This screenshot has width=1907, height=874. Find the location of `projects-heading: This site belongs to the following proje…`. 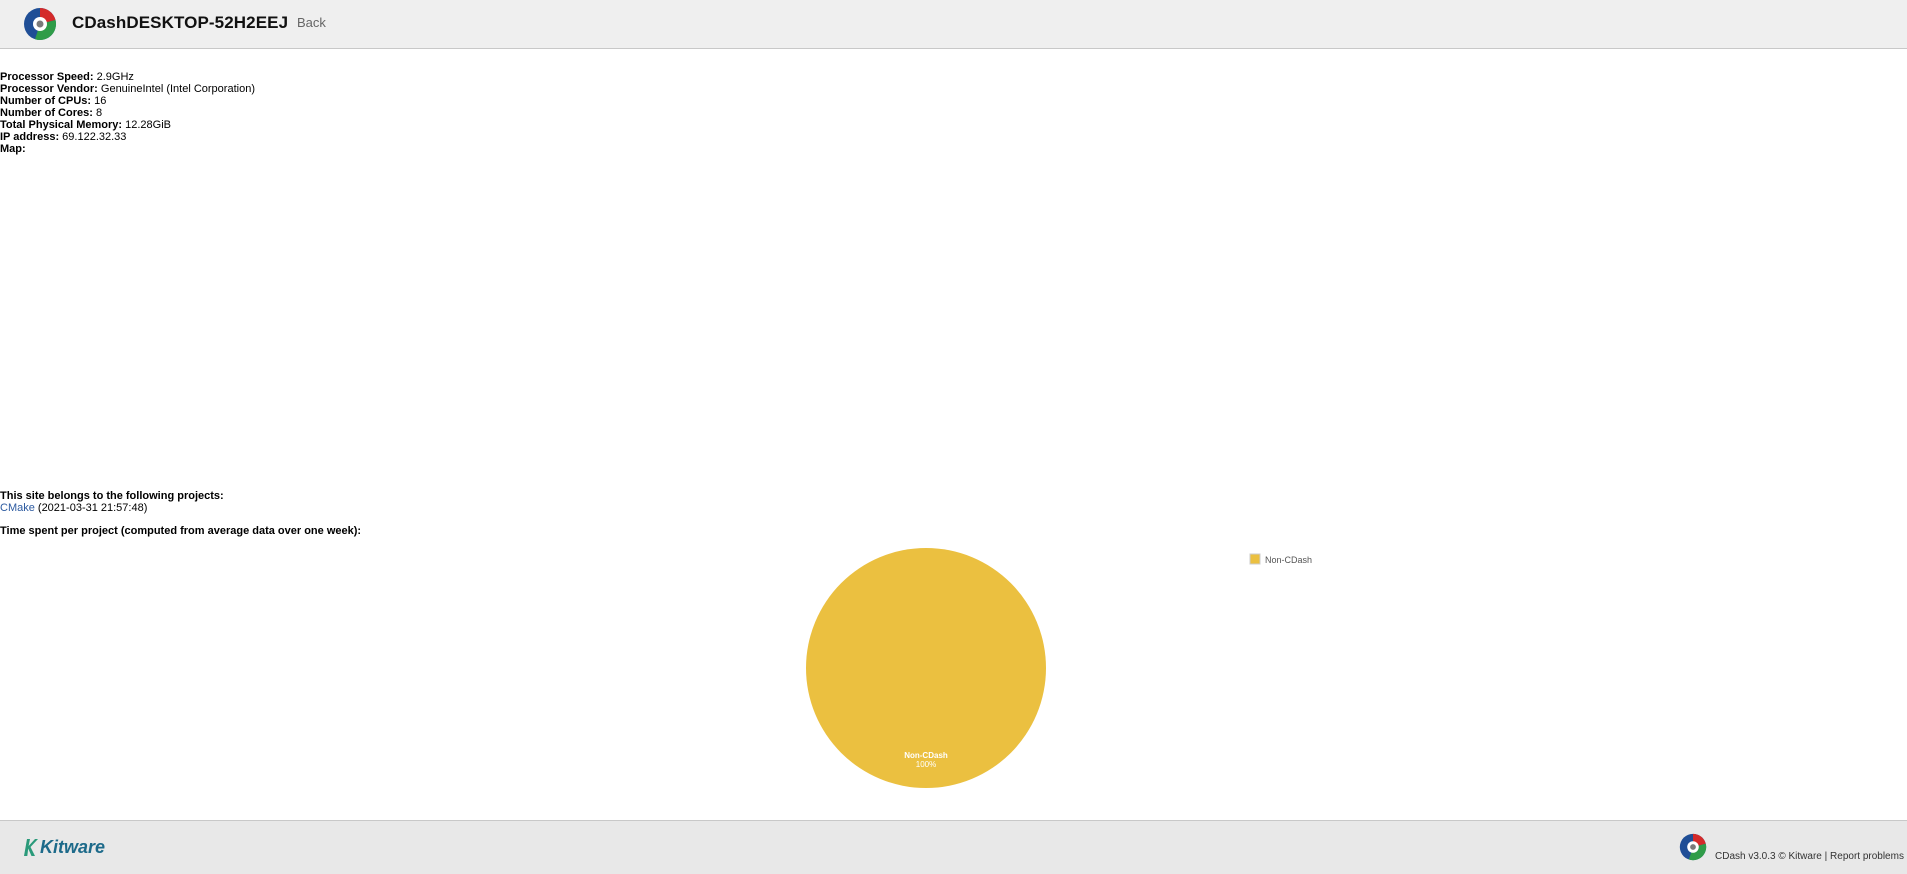

projects-heading: This site belongs to the following proje… is located at coordinates (112, 496).